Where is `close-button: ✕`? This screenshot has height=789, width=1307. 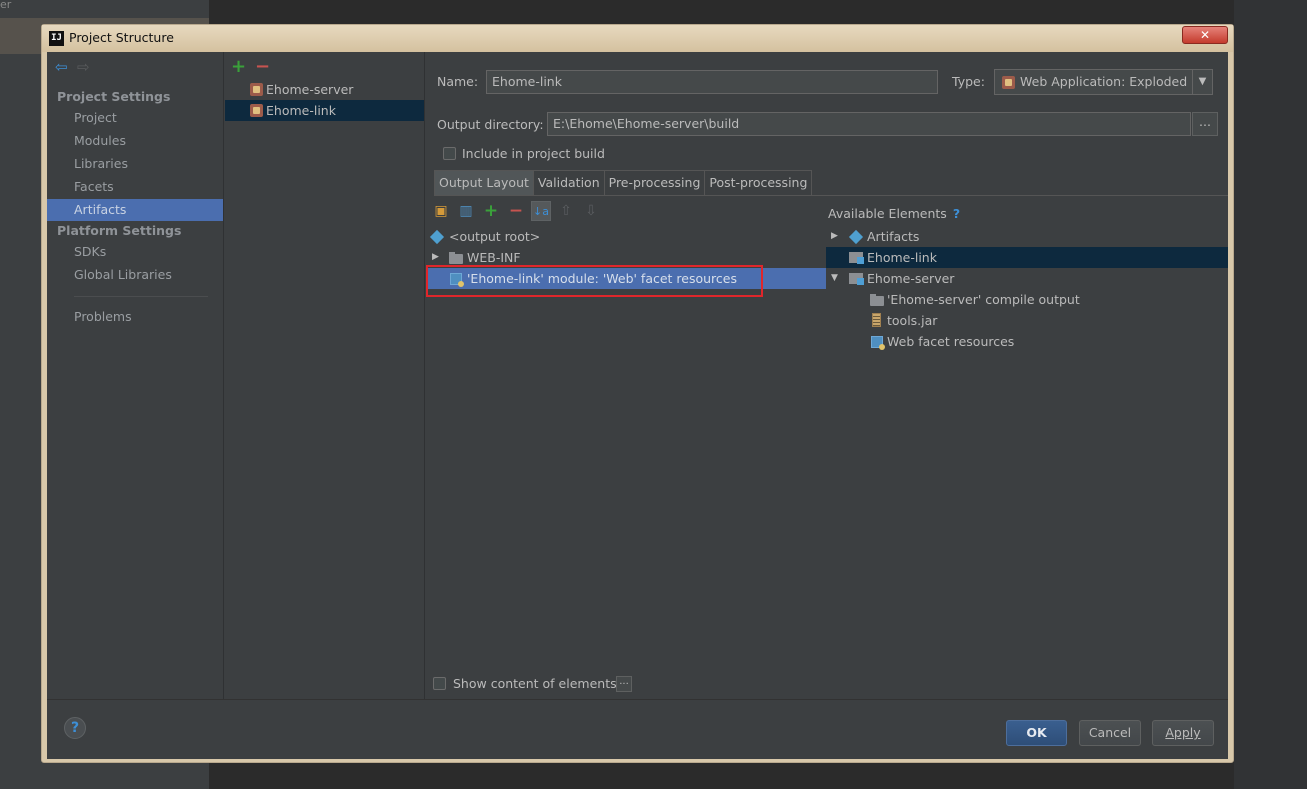 close-button: ✕ is located at coordinates (1205, 35).